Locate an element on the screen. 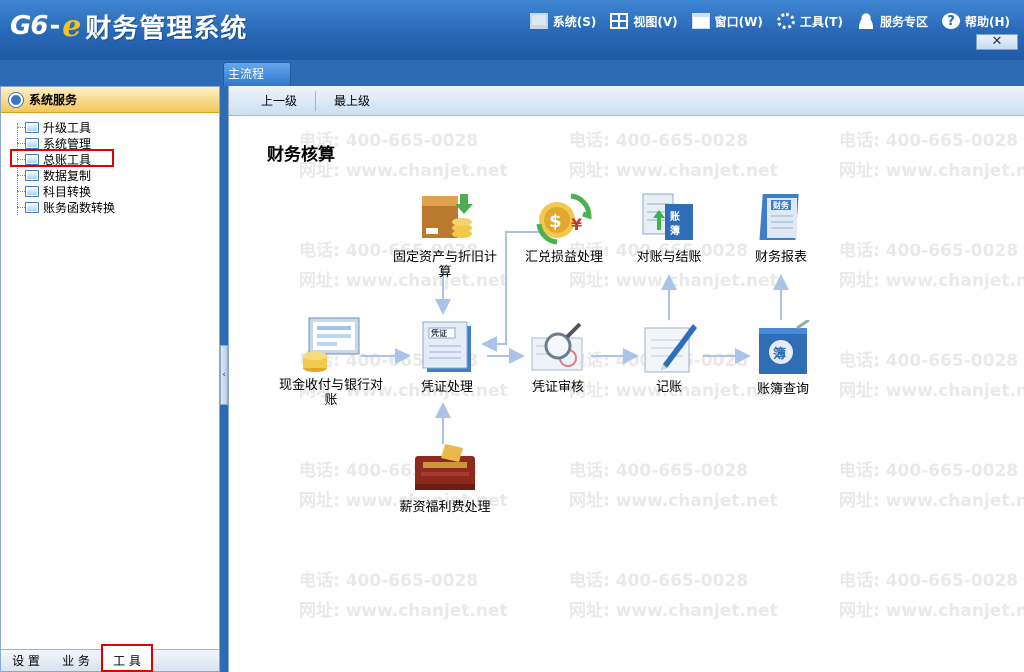  menu-view-label: 视图(V) is located at coordinates (655, 21).